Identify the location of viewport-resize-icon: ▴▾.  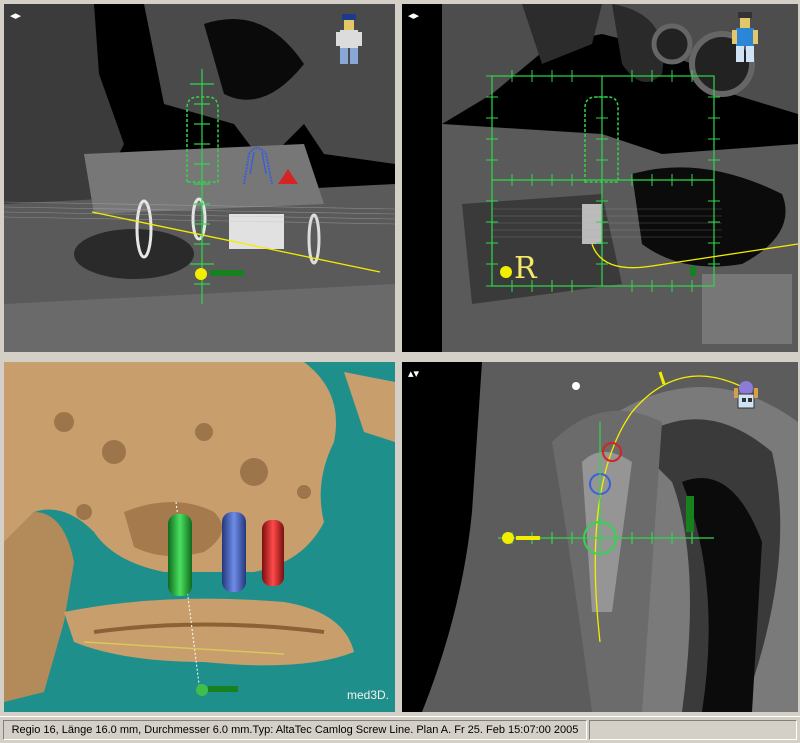
(413, 373).